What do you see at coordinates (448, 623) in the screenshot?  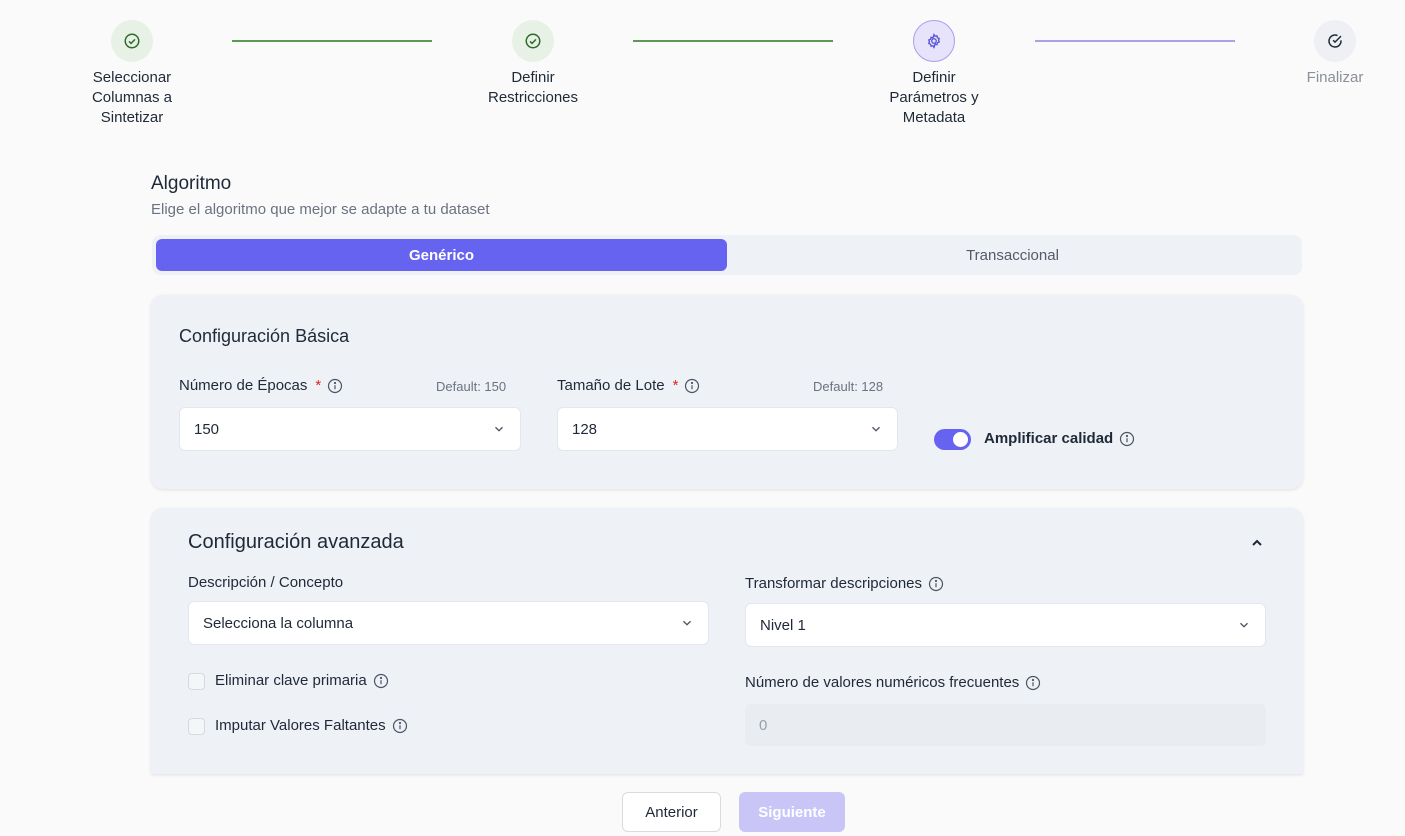 I see `description-column-select: Selecciona la columna` at bounding box center [448, 623].